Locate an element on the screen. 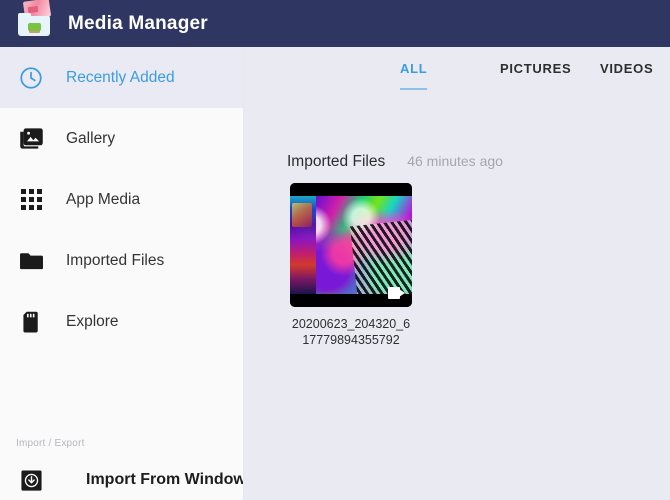 The width and height of the screenshot is (670, 500). sidebar-item-gallery: Gallery is located at coordinates (121, 138).